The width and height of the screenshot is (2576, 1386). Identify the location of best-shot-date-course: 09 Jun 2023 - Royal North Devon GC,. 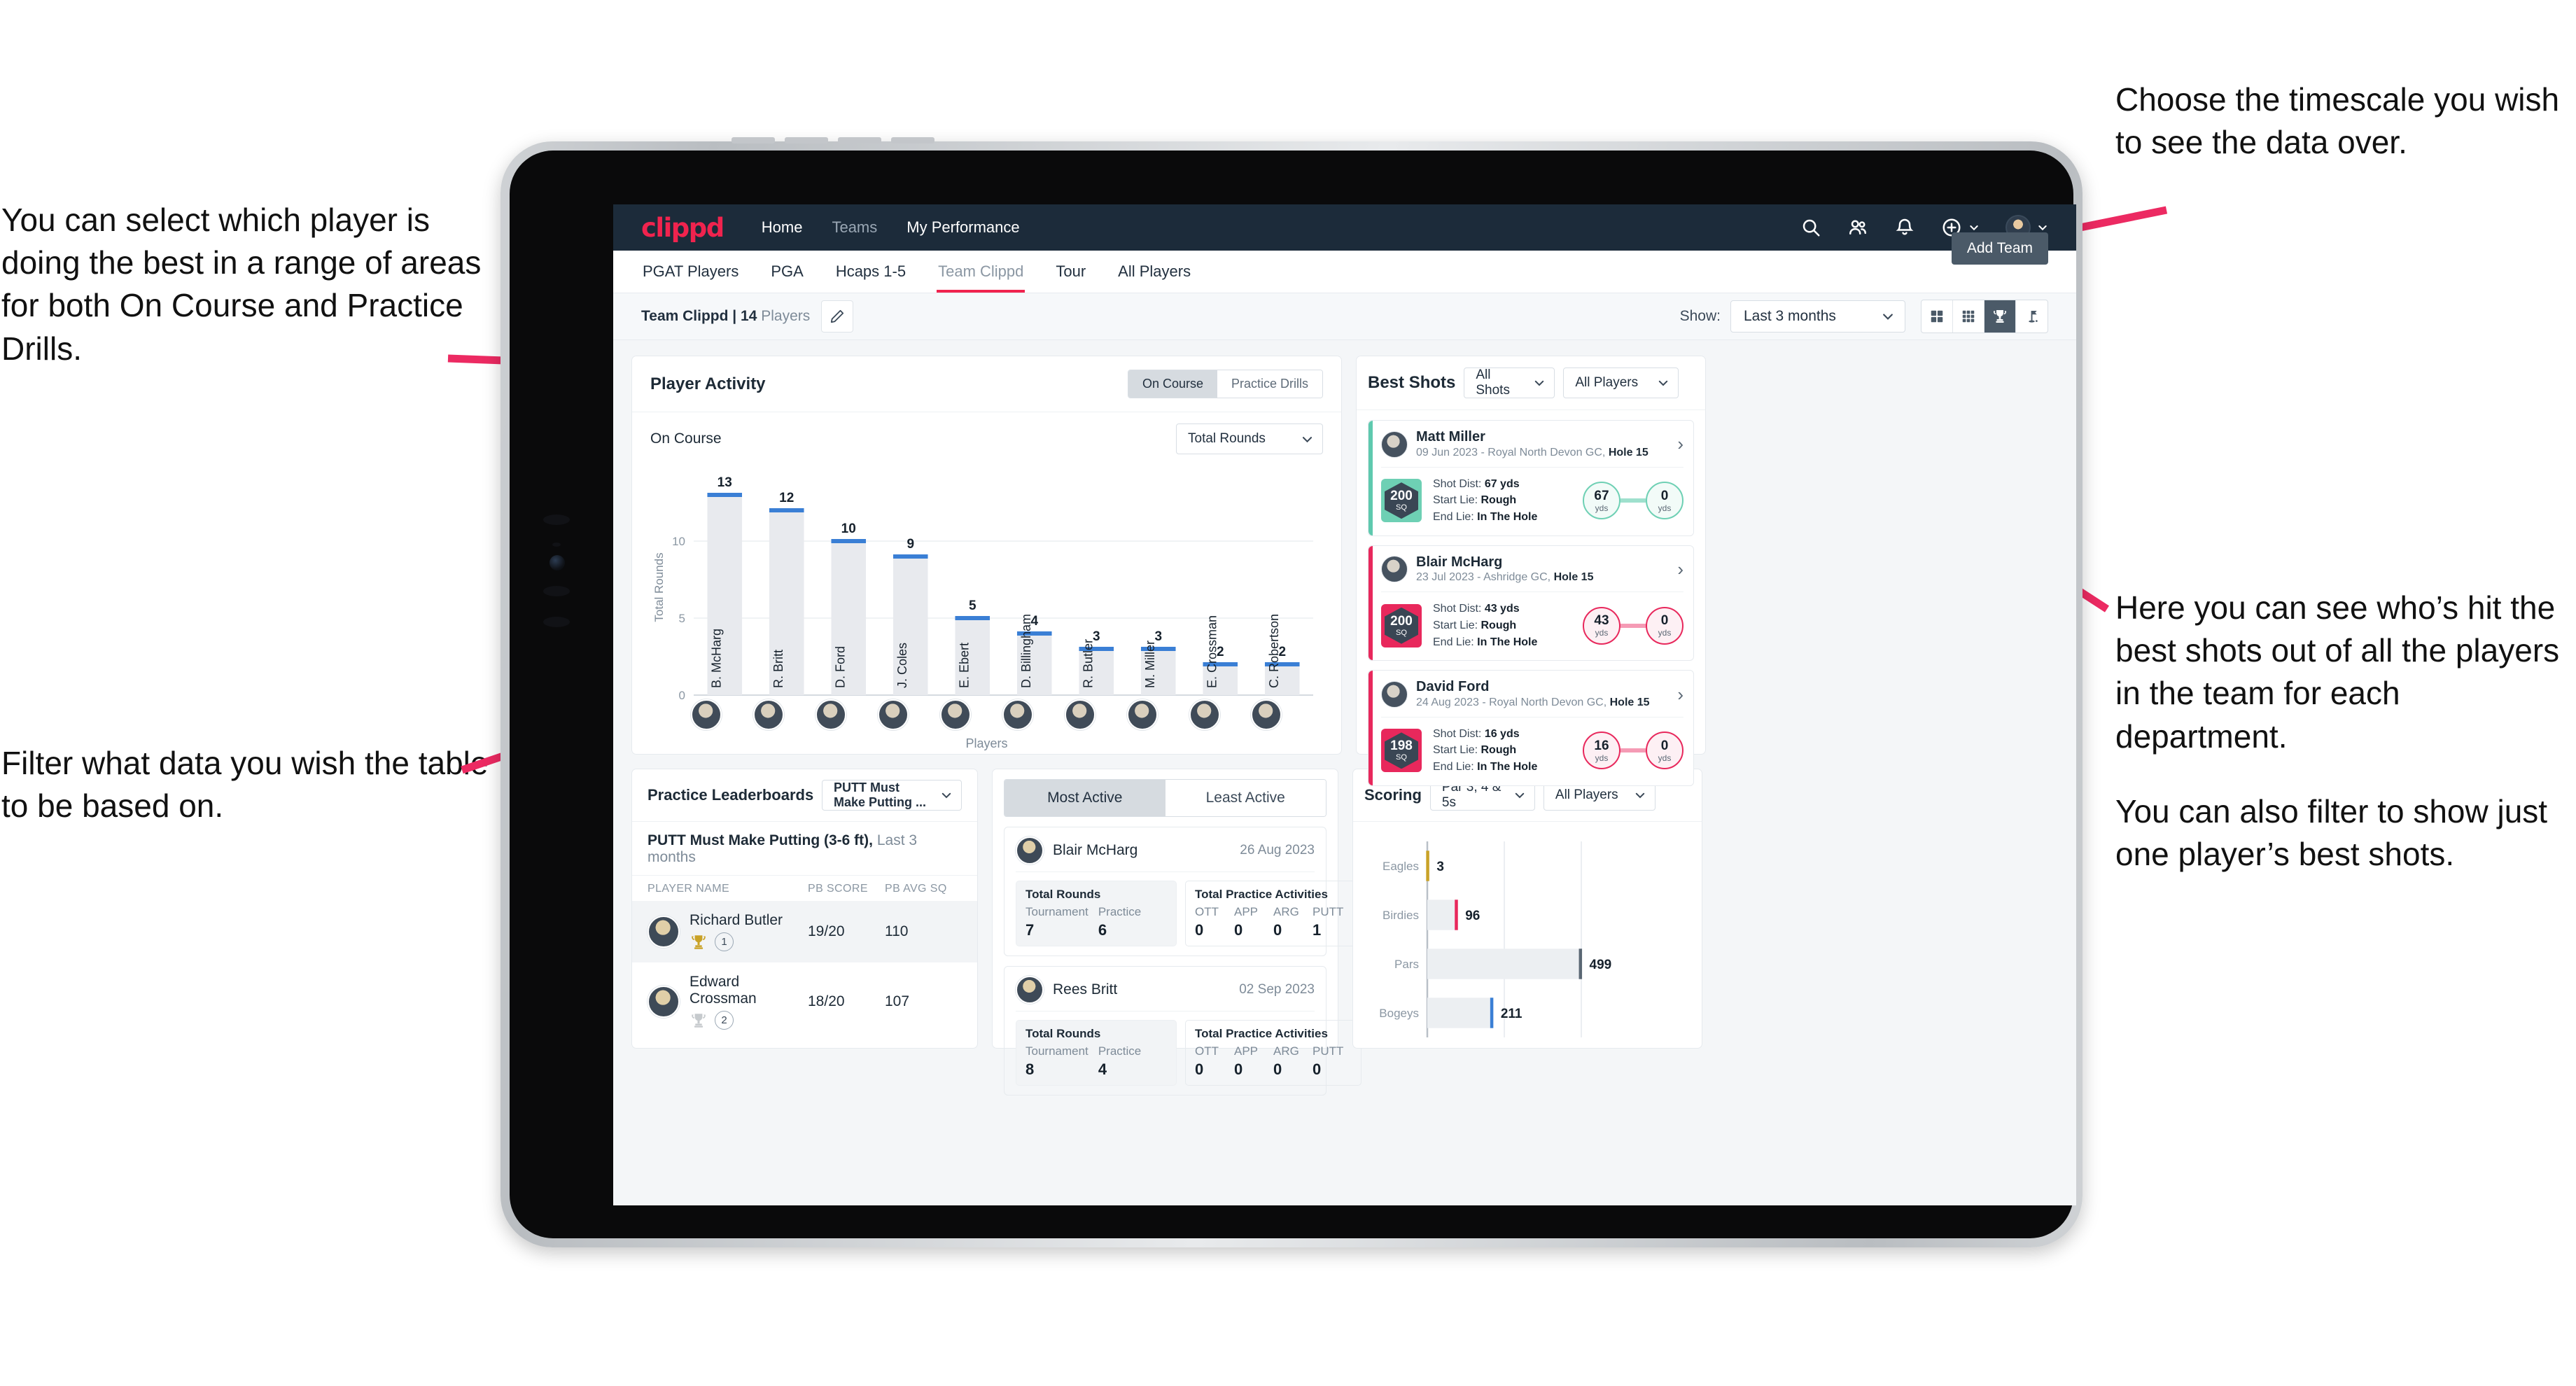
(1511, 452).